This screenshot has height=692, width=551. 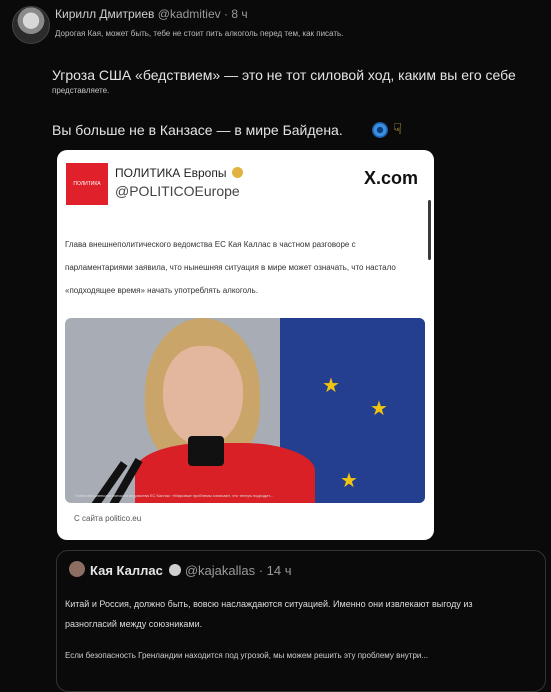 What do you see at coordinates (81, 90) in the screenshot?
I see `post-paragraph-1-continued: представляете.` at bounding box center [81, 90].